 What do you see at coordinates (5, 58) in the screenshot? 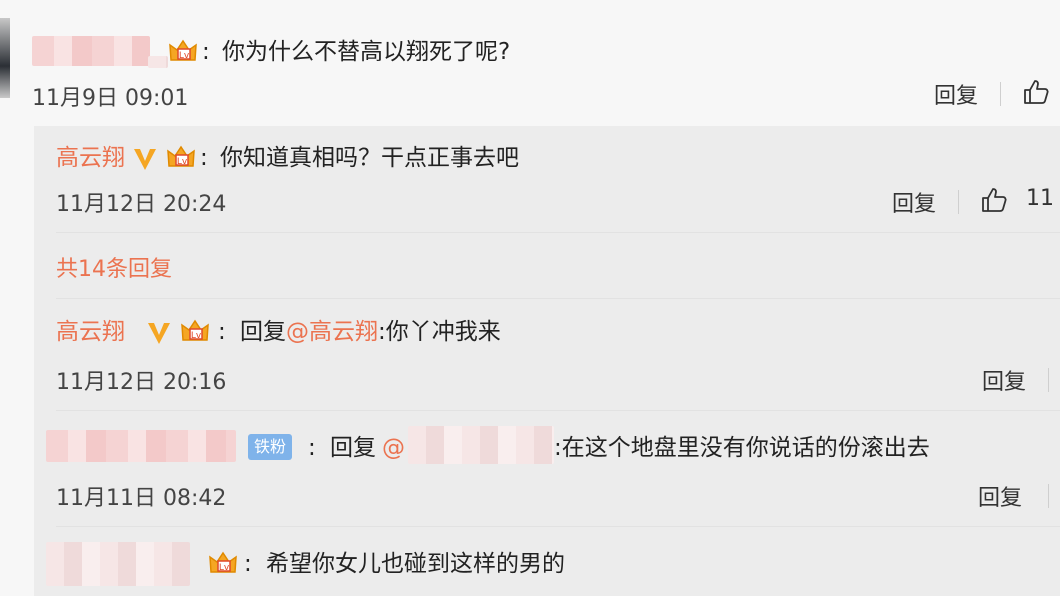
I see `avatar` at bounding box center [5, 58].